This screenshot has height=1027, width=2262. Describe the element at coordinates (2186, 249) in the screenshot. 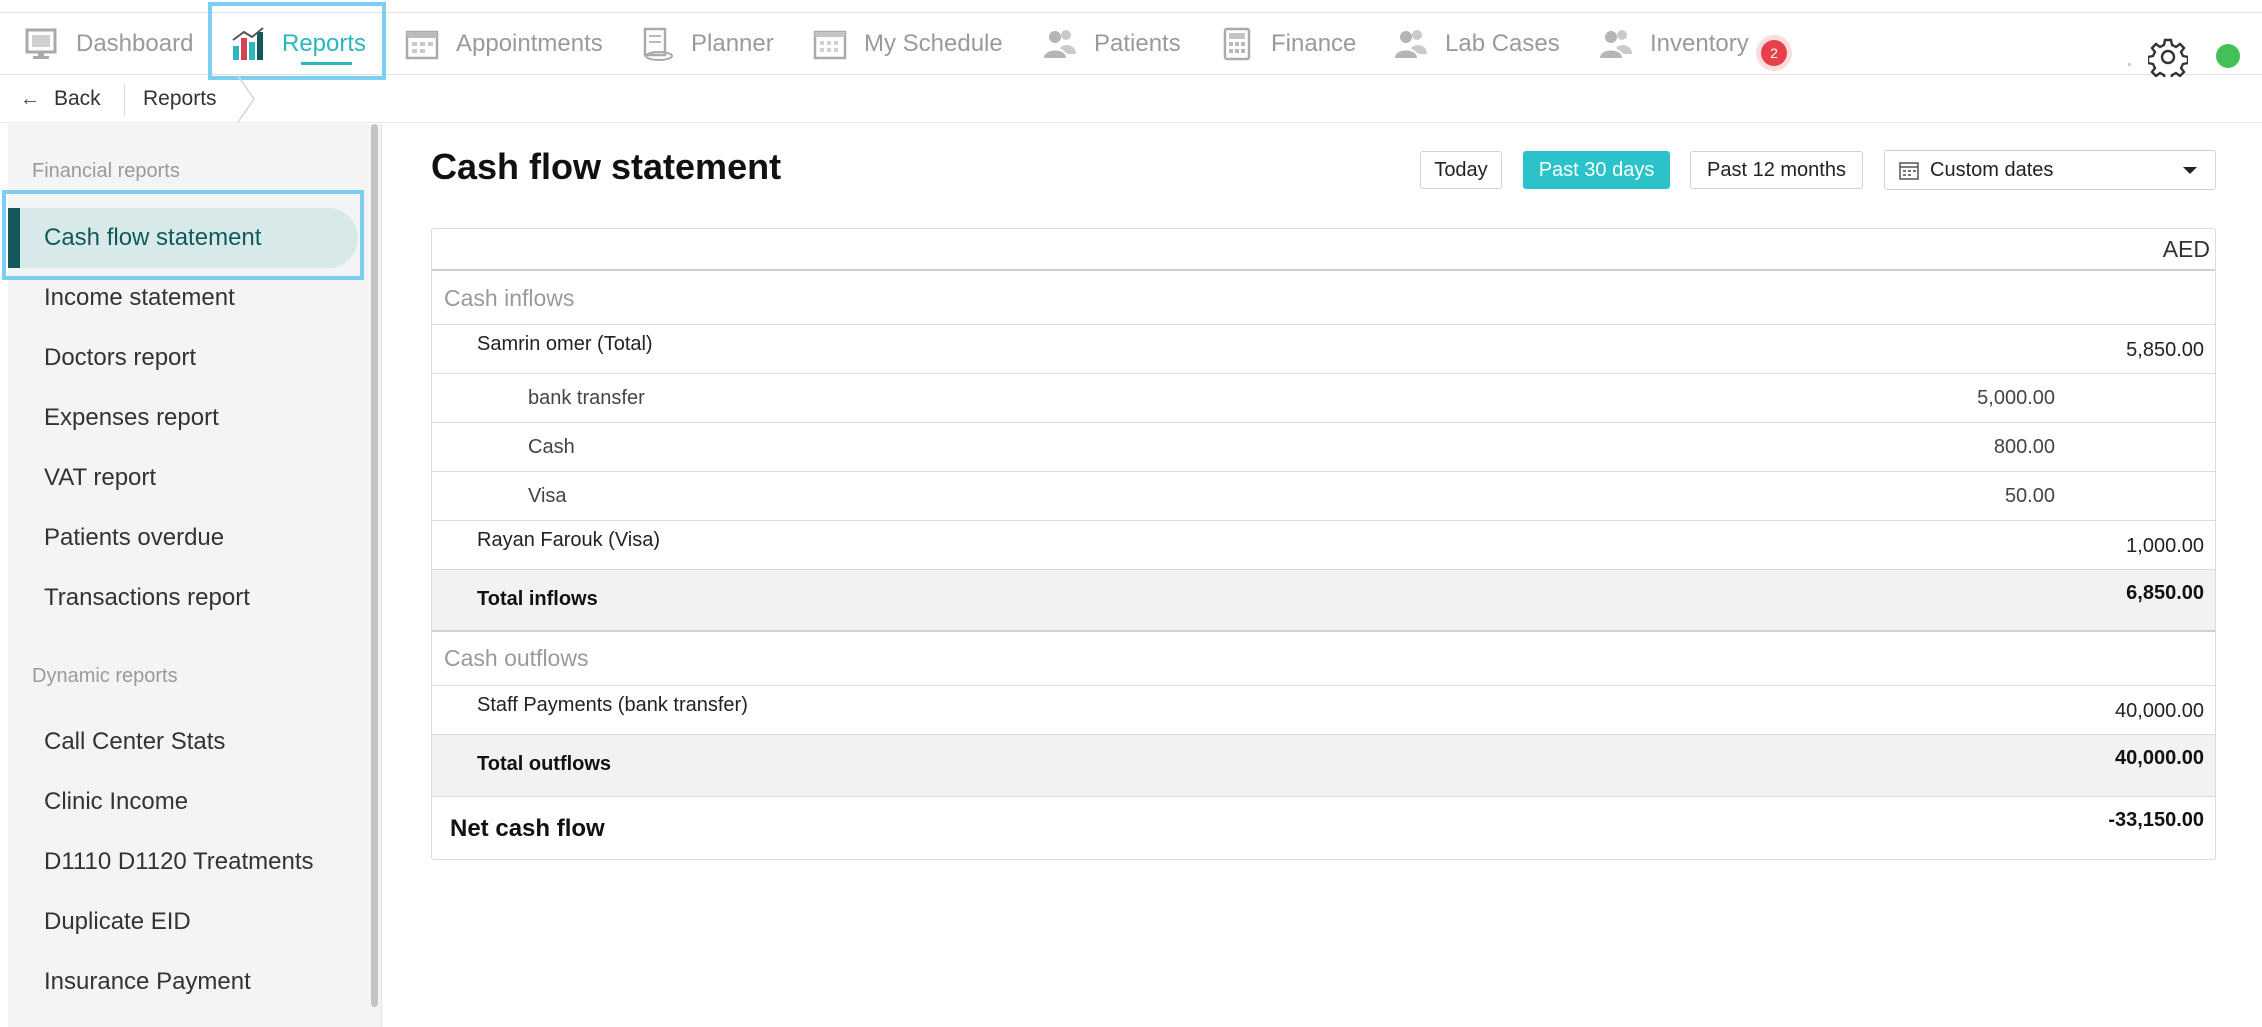

I see `currency-label: AED` at that location.